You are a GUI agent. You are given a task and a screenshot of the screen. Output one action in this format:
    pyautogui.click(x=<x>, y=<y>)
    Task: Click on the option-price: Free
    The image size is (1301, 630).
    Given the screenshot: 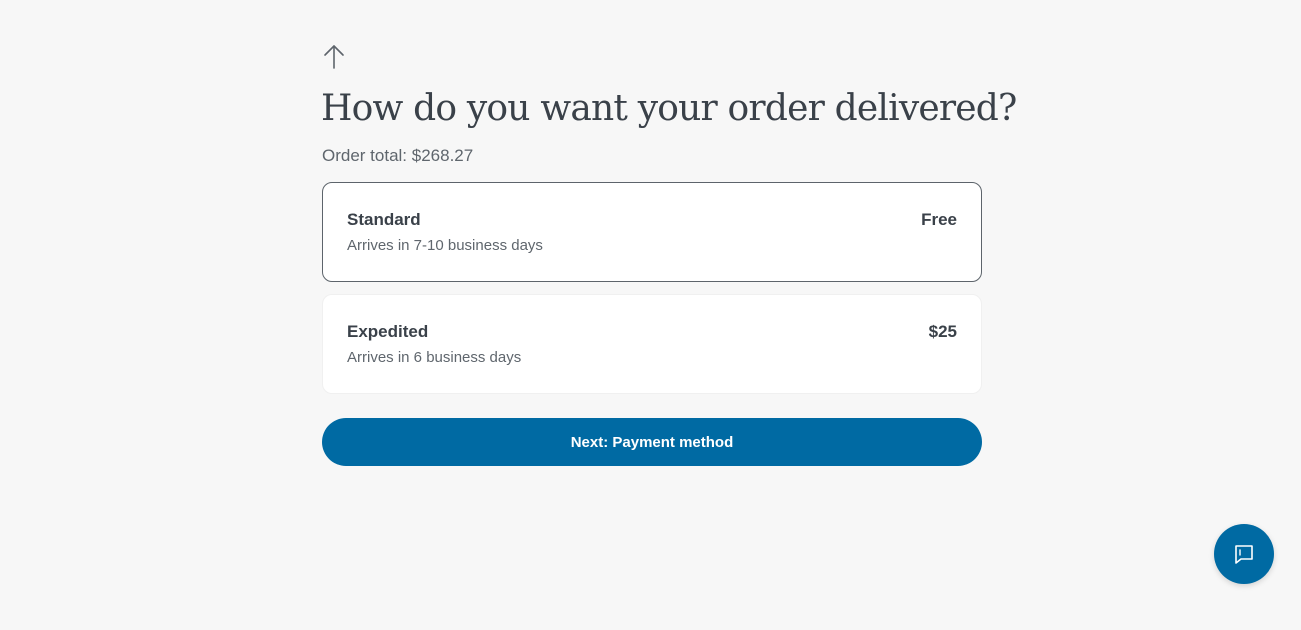 What is the action you would take?
    pyautogui.click(x=939, y=219)
    